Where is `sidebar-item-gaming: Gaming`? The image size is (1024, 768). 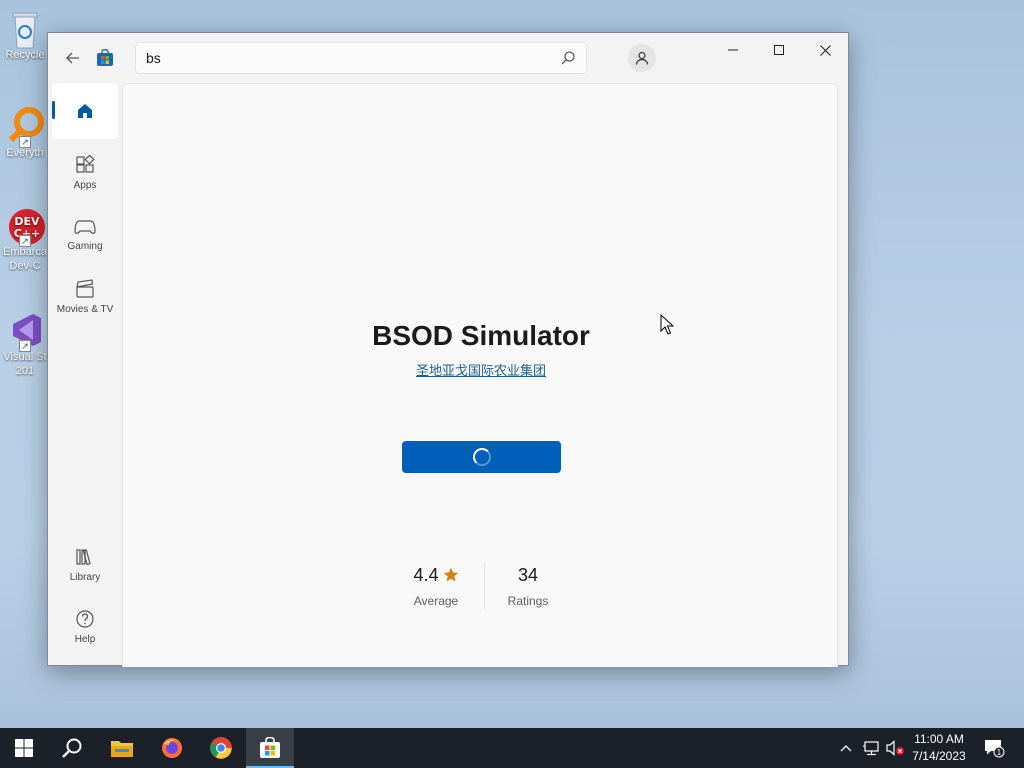
sidebar-item-gaming: Gaming is located at coordinates (85, 235).